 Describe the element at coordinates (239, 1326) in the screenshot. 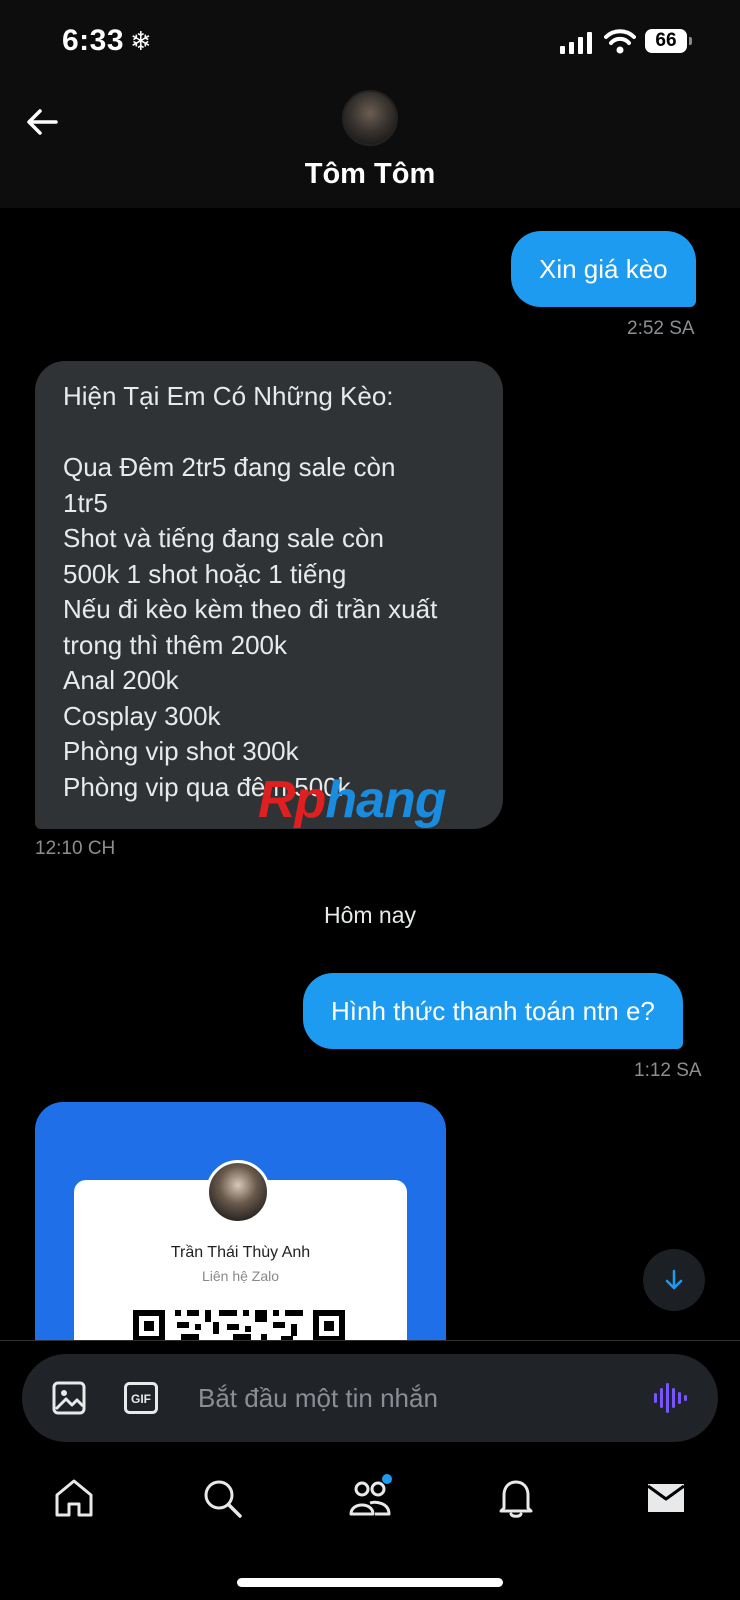

I see `qr-code-icon` at that location.